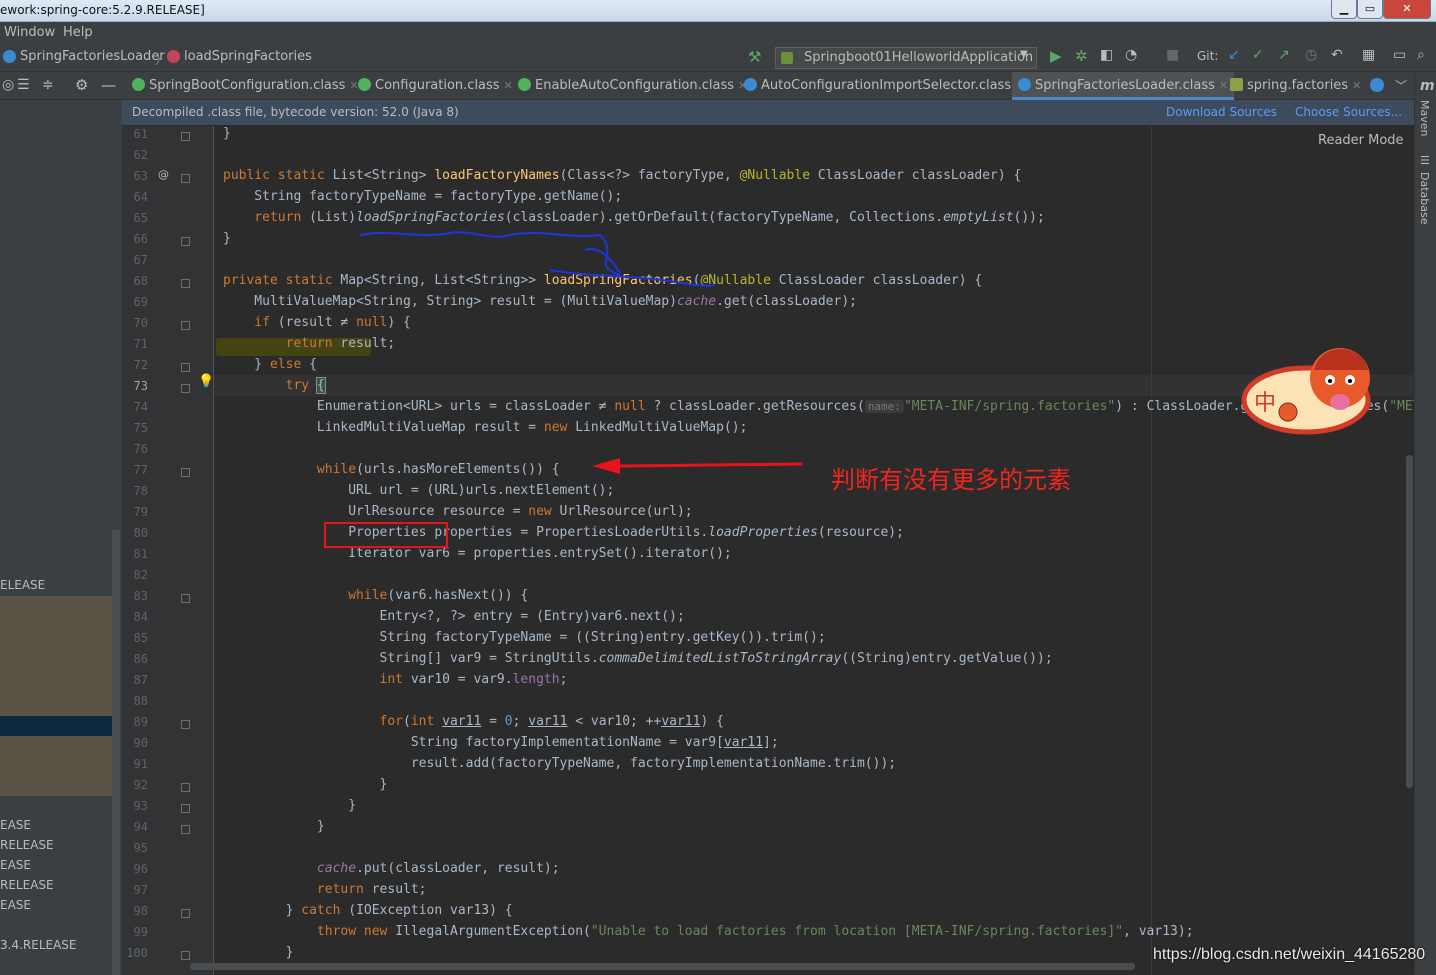 This screenshot has height=975, width=1436. What do you see at coordinates (140, 827) in the screenshot?
I see `line-number: 94` at bounding box center [140, 827].